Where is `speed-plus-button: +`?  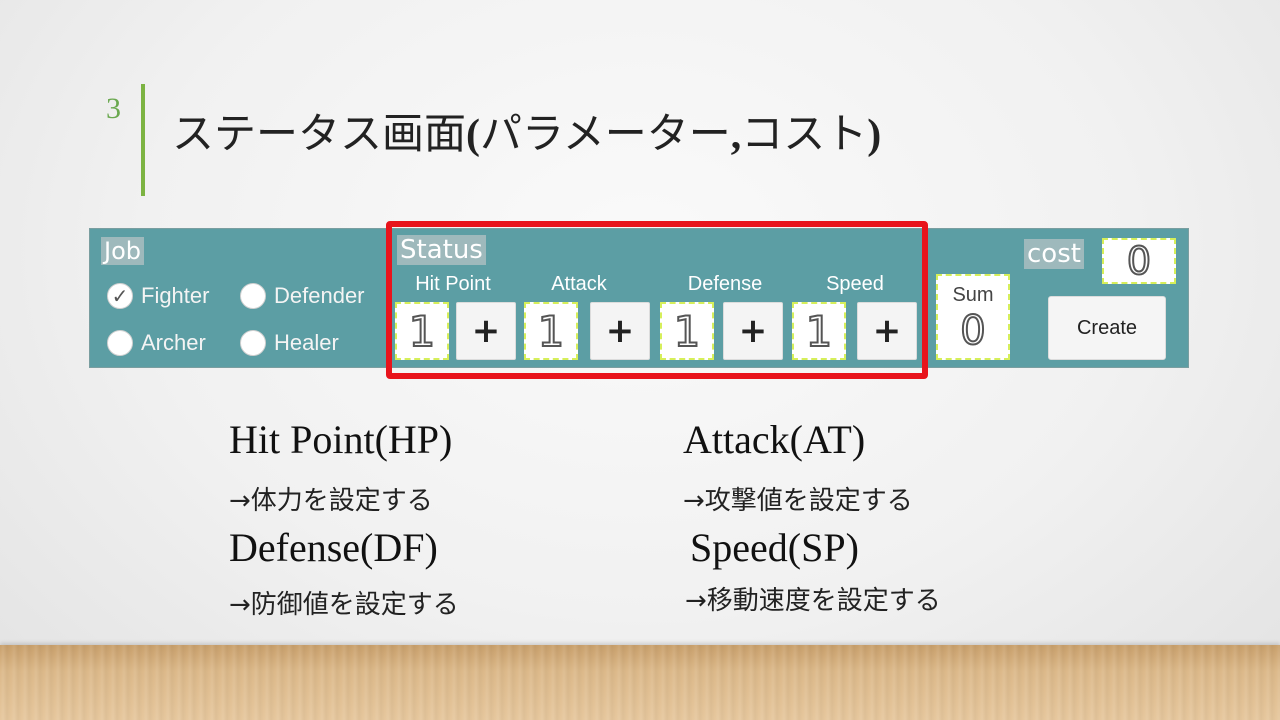 speed-plus-button: + is located at coordinates (887, 331).